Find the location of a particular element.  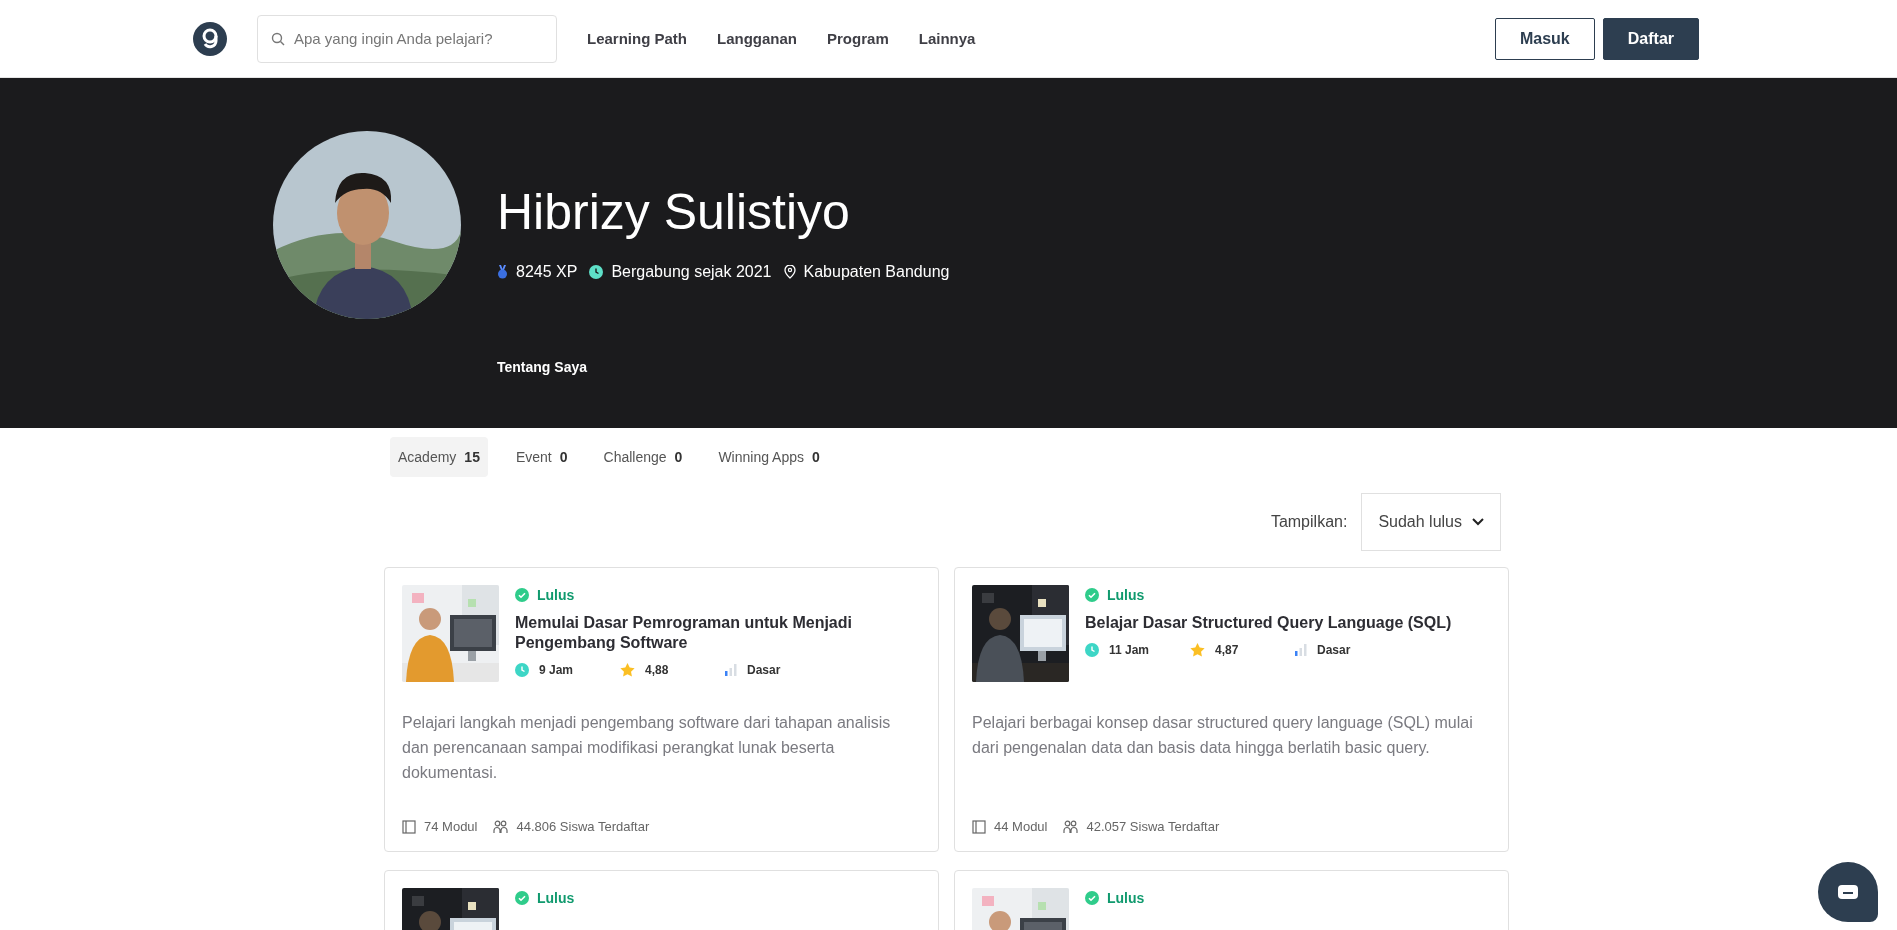

chat-icon is located at coordinates (1848, 892).